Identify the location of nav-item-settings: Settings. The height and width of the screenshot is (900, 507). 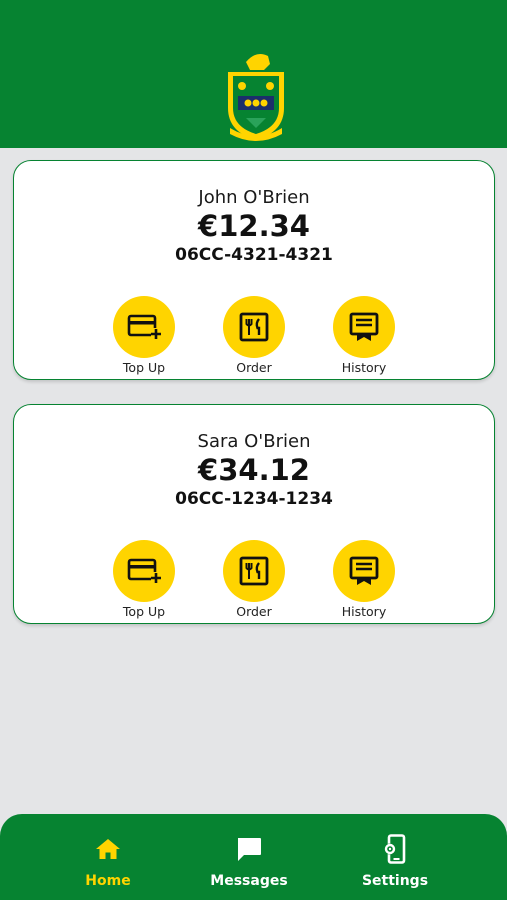
(395, 861).